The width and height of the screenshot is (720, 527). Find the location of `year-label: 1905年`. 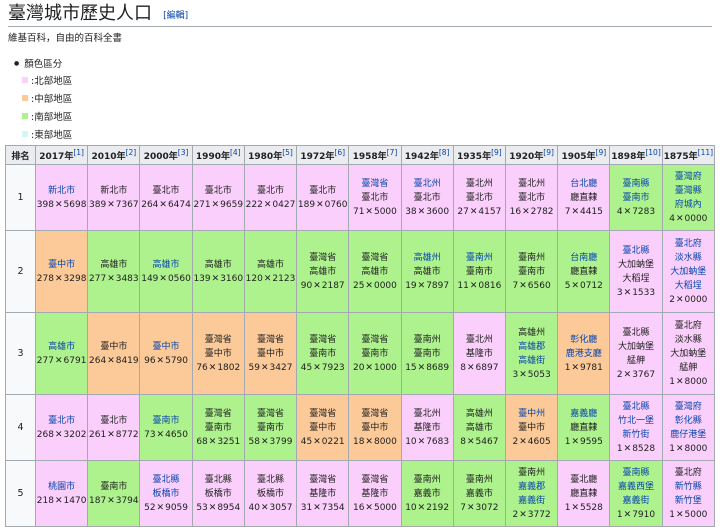

year-label: 1905年 is located at coordinates (578, 157).